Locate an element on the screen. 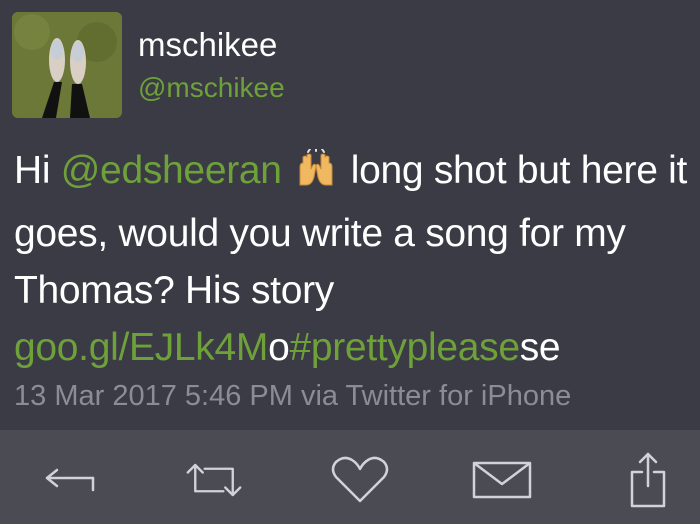  mention-link: @edsheeran is located at coordinates (171, 170).